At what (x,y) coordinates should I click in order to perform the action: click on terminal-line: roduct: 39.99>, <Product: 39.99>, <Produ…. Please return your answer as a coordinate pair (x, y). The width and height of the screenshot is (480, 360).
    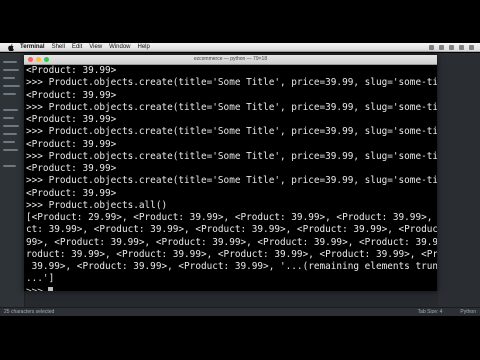
    Looking at the image, I should click on (231, 254).